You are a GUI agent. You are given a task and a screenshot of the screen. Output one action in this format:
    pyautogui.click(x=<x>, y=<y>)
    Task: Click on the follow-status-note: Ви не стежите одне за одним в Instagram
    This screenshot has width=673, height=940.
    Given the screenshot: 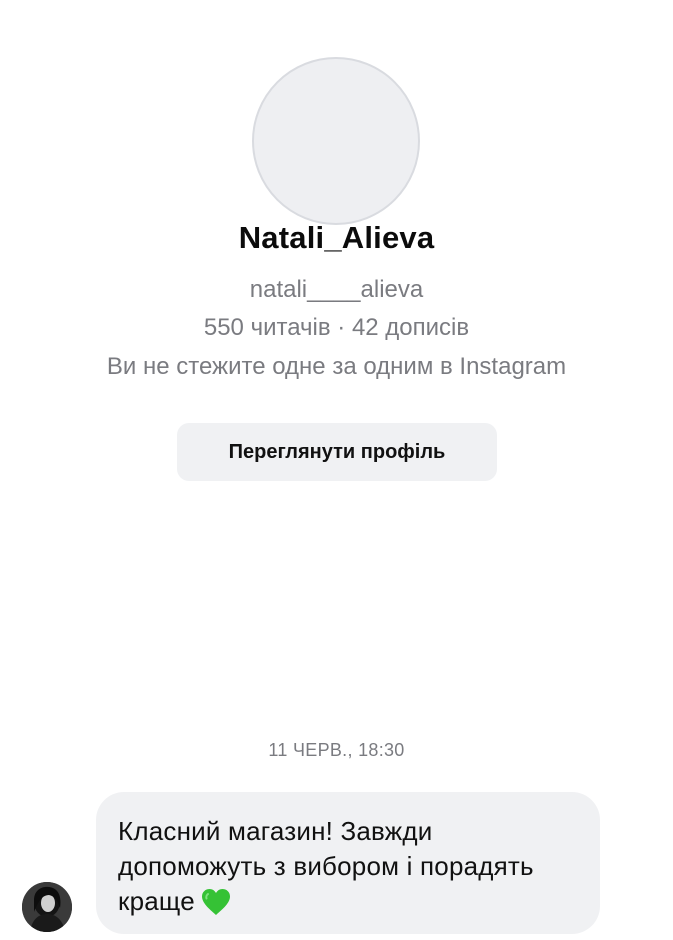 What is the action you would take?
    pyautogui.click(x=336, y=366)
    